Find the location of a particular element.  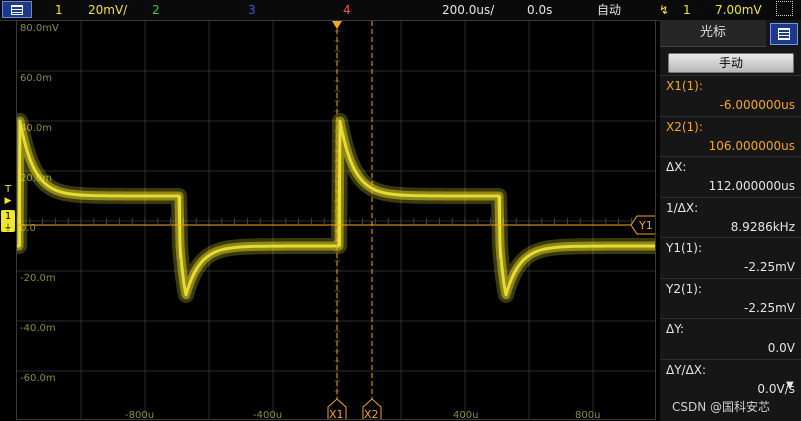

time-delay: 0.0s is located at coordinates (539, 10).